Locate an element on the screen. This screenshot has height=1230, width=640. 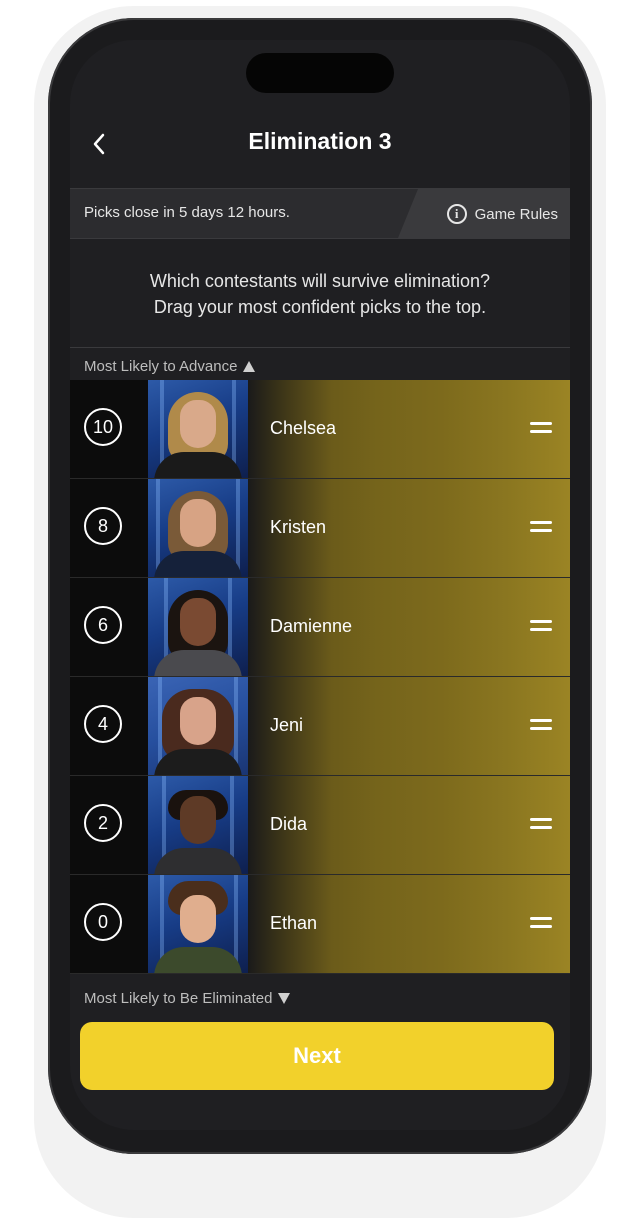
contestant-row: 2 Dida is located at coordinates (320, 825).